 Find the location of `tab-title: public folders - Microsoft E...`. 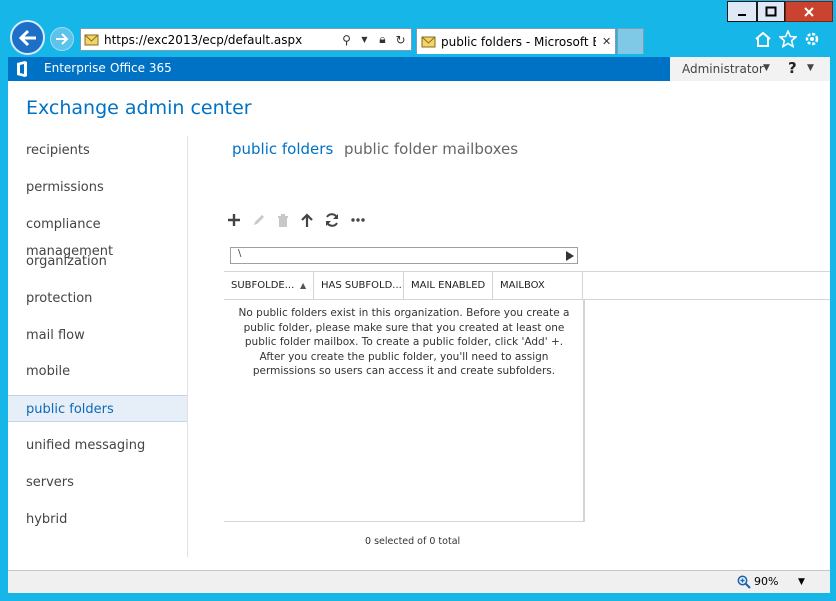

tab-title: public folders - Microsoft E... is located at coordinates (518, 41).